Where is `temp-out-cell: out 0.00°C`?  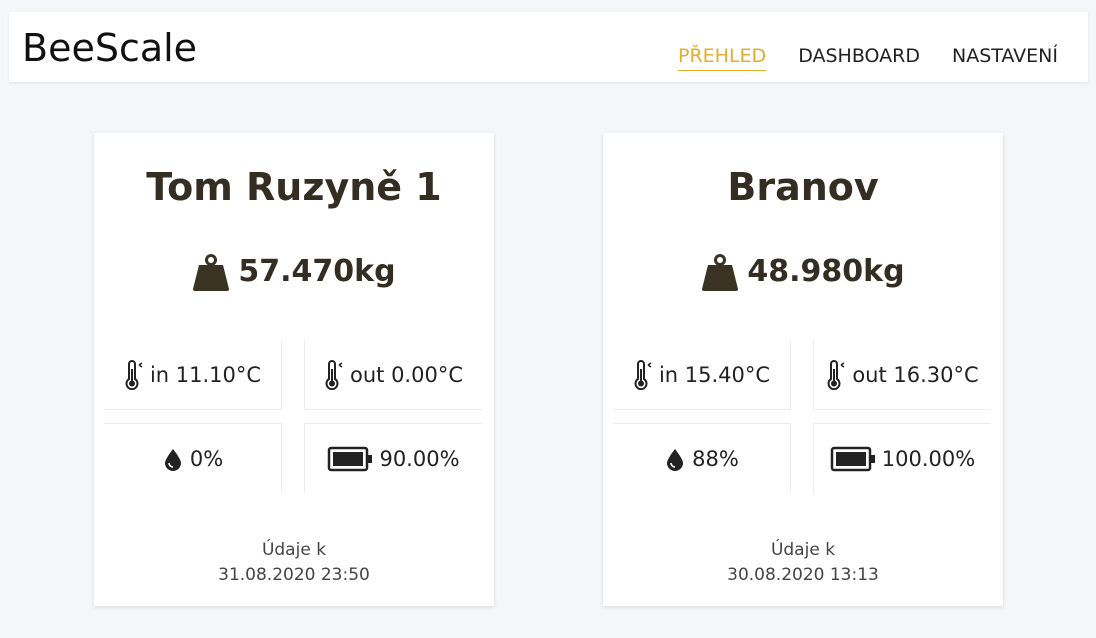 temp-out-cell: out 0.00°C is located at coordinates (393, 375).